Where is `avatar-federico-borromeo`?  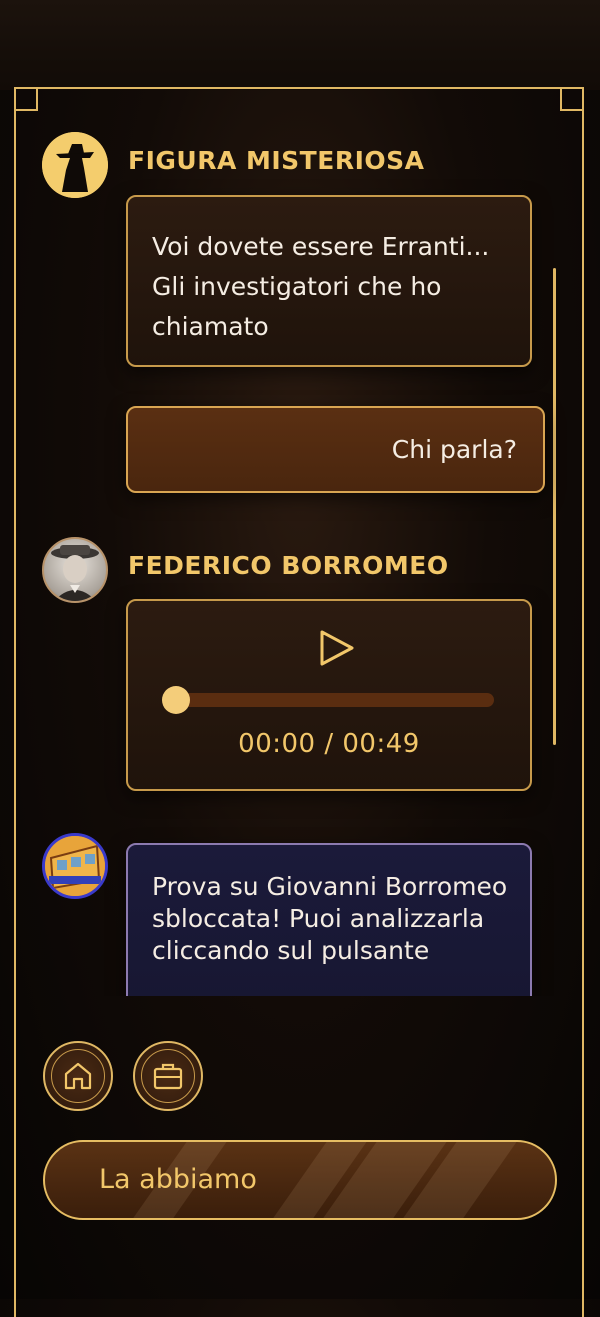
avatar-federico-borromeo is located at coordinates (75, 570).